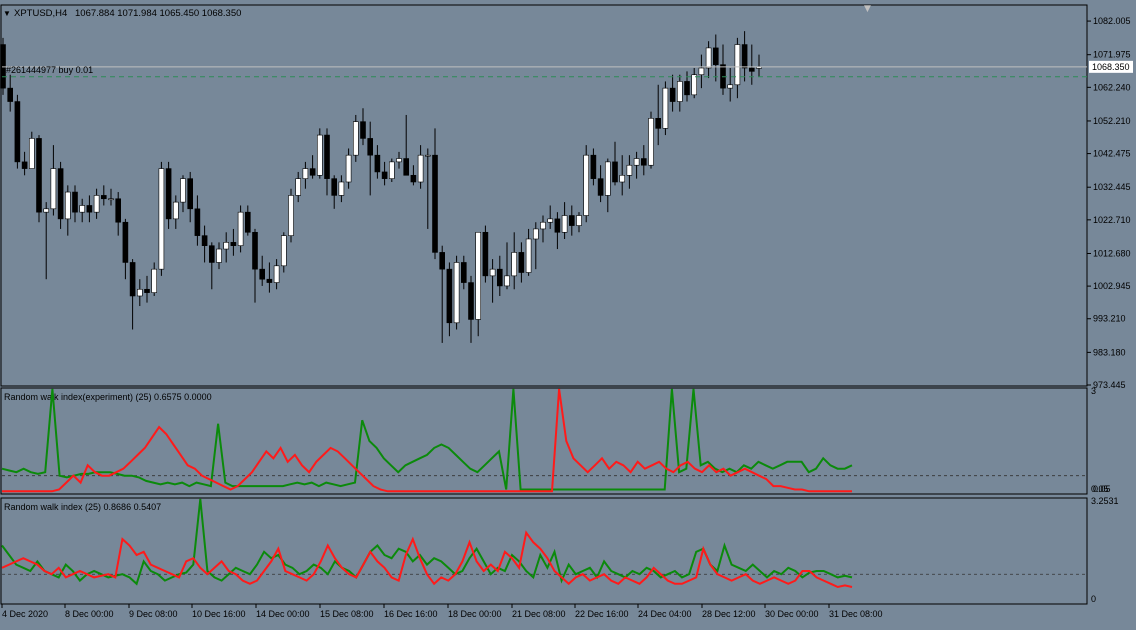 This screenshot has height=630, width=1136. Describe the element at coordinates (1112, 87) in the screenshot. I see `price-tick-label: 1062.240` at that location.